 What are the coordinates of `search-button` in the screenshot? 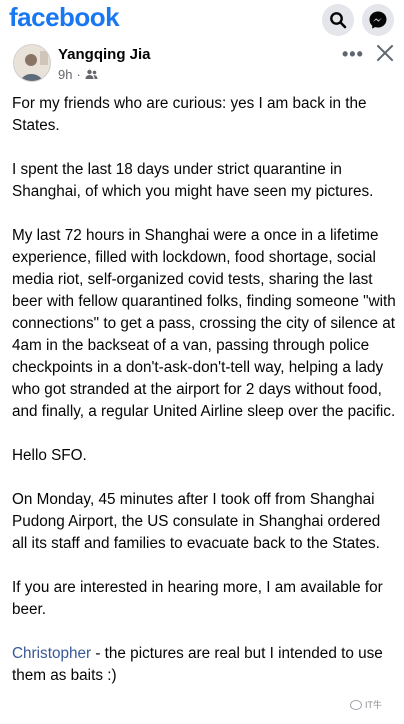 It's located at (338, 20).